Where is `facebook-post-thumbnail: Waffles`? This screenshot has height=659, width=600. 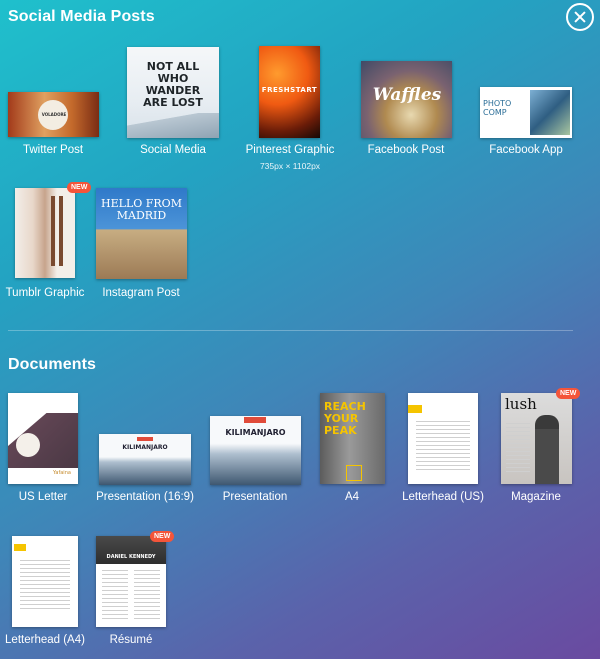 facebook-post-thumbnail: Waffles is located at coordinates (406, 99).